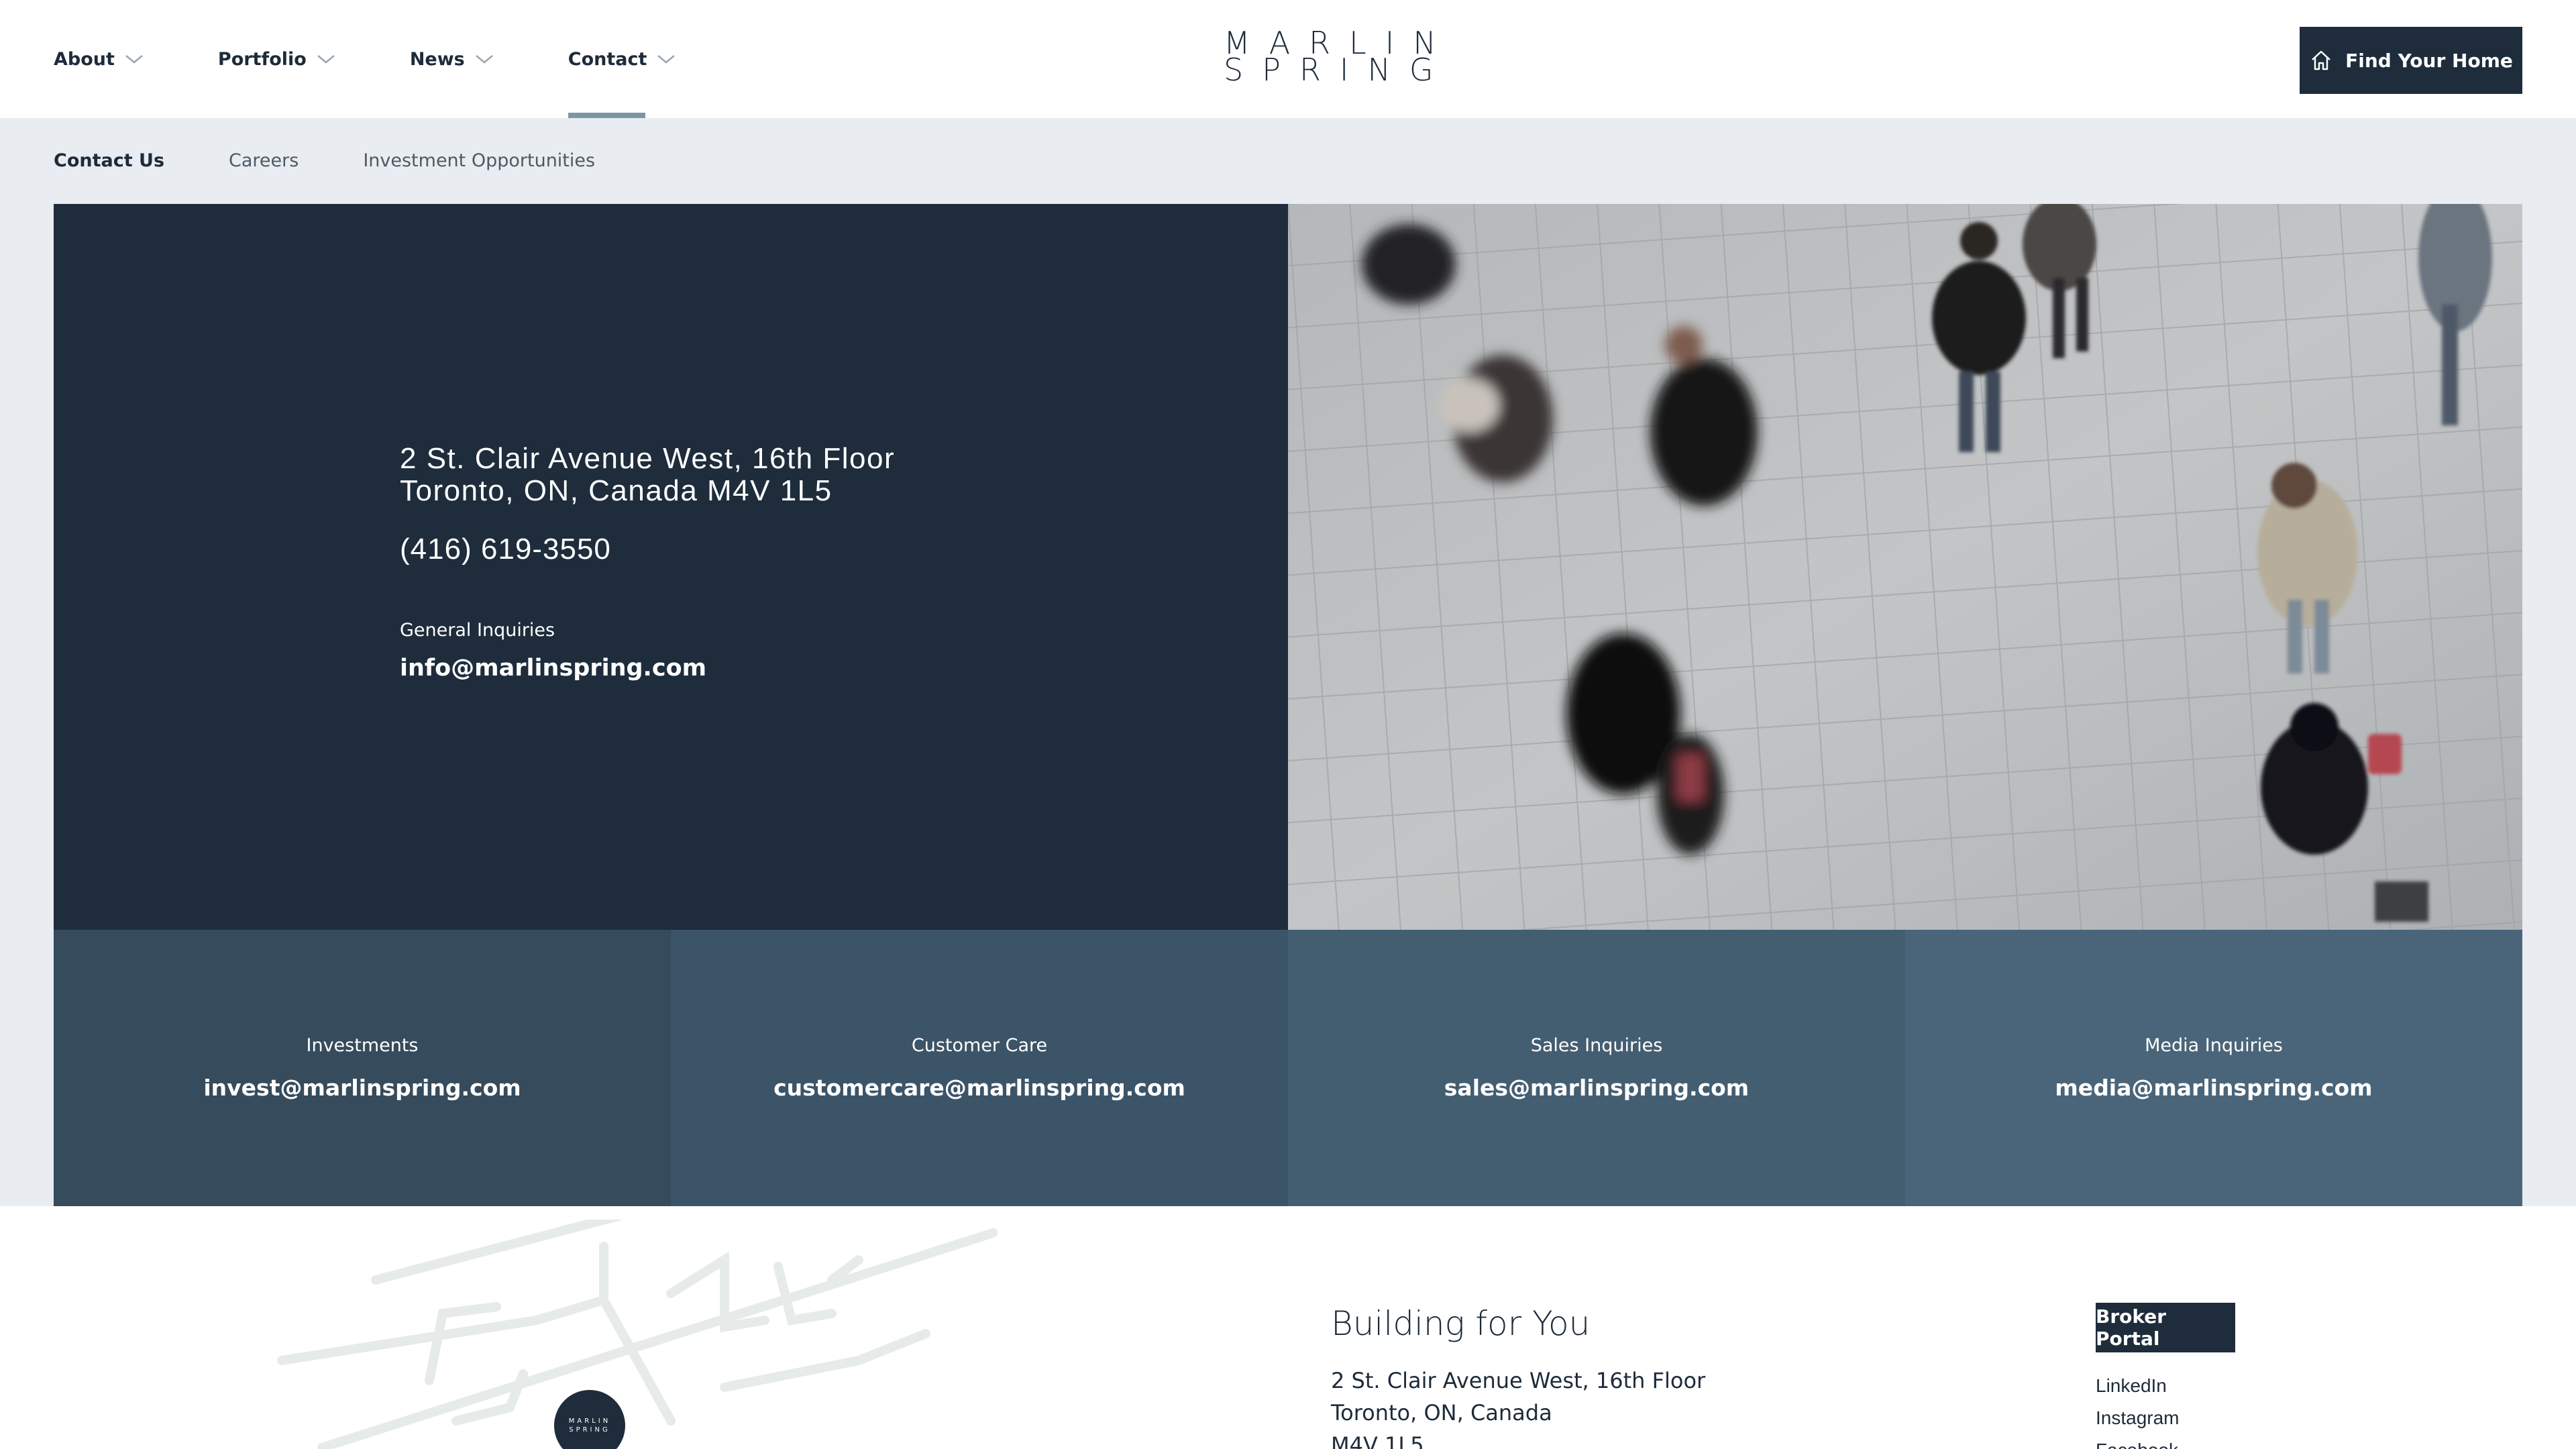  I want to click on sales-inquiries-label: Sales Inquiries, so click(1596, 1045).